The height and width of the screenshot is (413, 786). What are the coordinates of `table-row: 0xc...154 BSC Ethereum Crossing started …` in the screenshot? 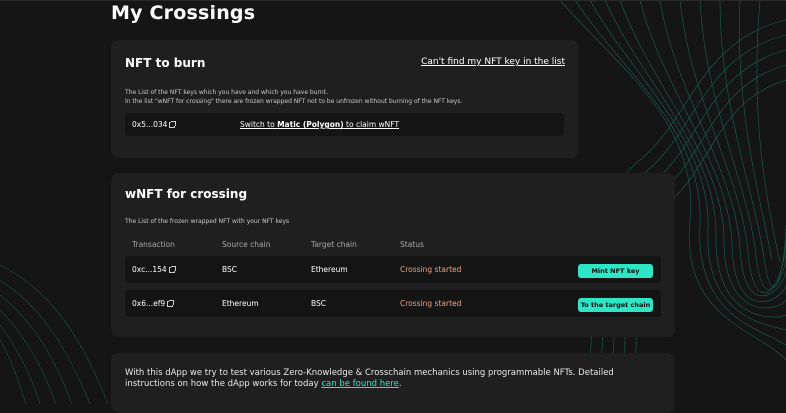 It's located at (393, 269).